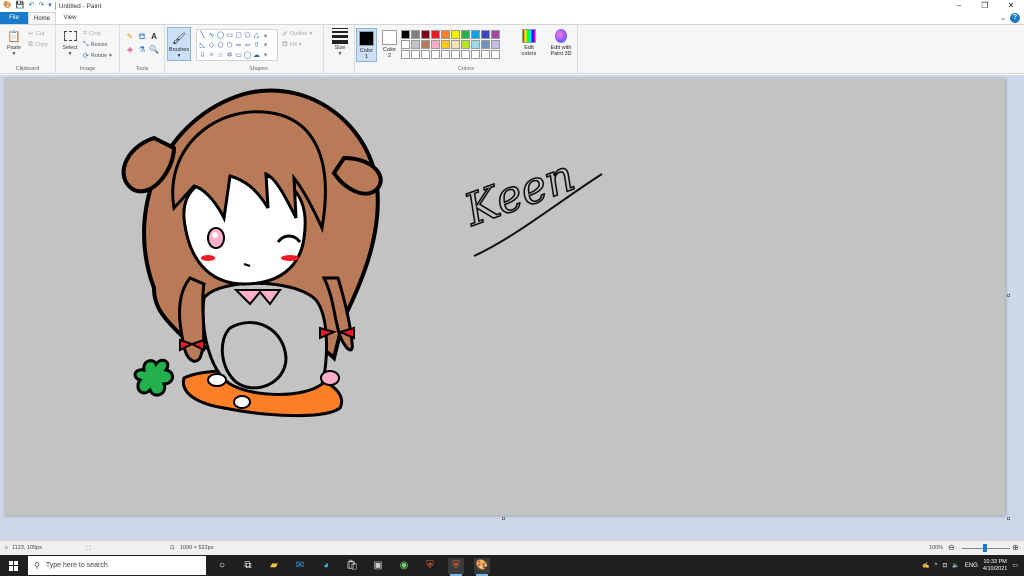 Image resolution: width=1024 pixels, height=576 pixels. I want to click on fill-button: ⛾ Fill ▾, so click(292, 44).